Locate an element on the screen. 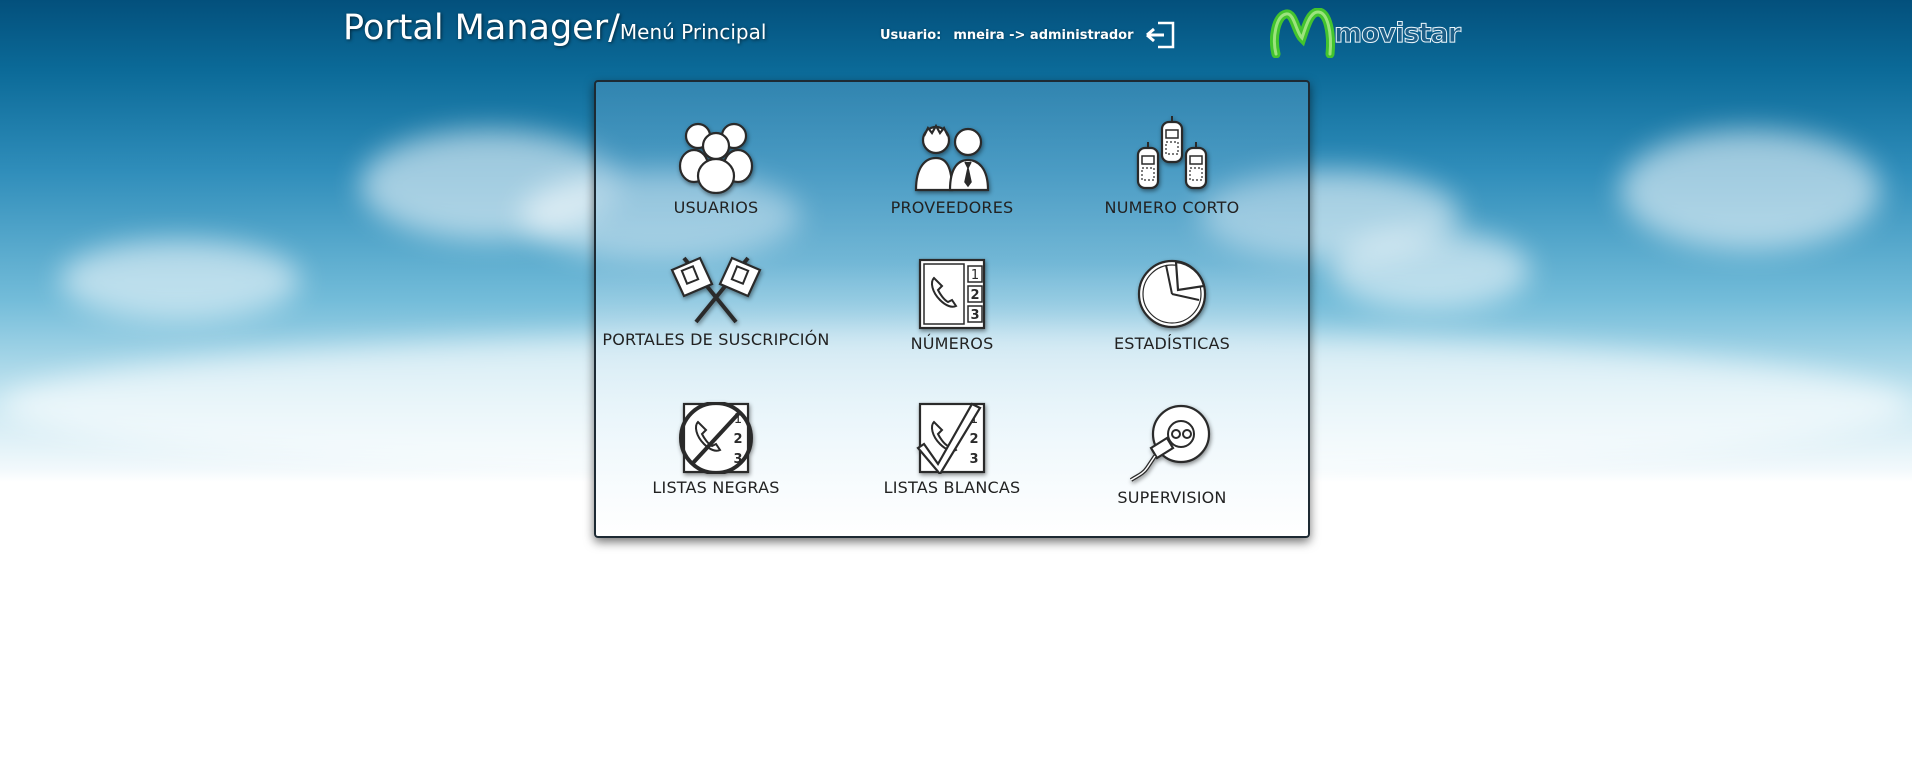 The height and width of the screenshot is (769, 1912). menu-item-estadisticas: ESTADÍSTICAS is located at coordinates (1172, 318).